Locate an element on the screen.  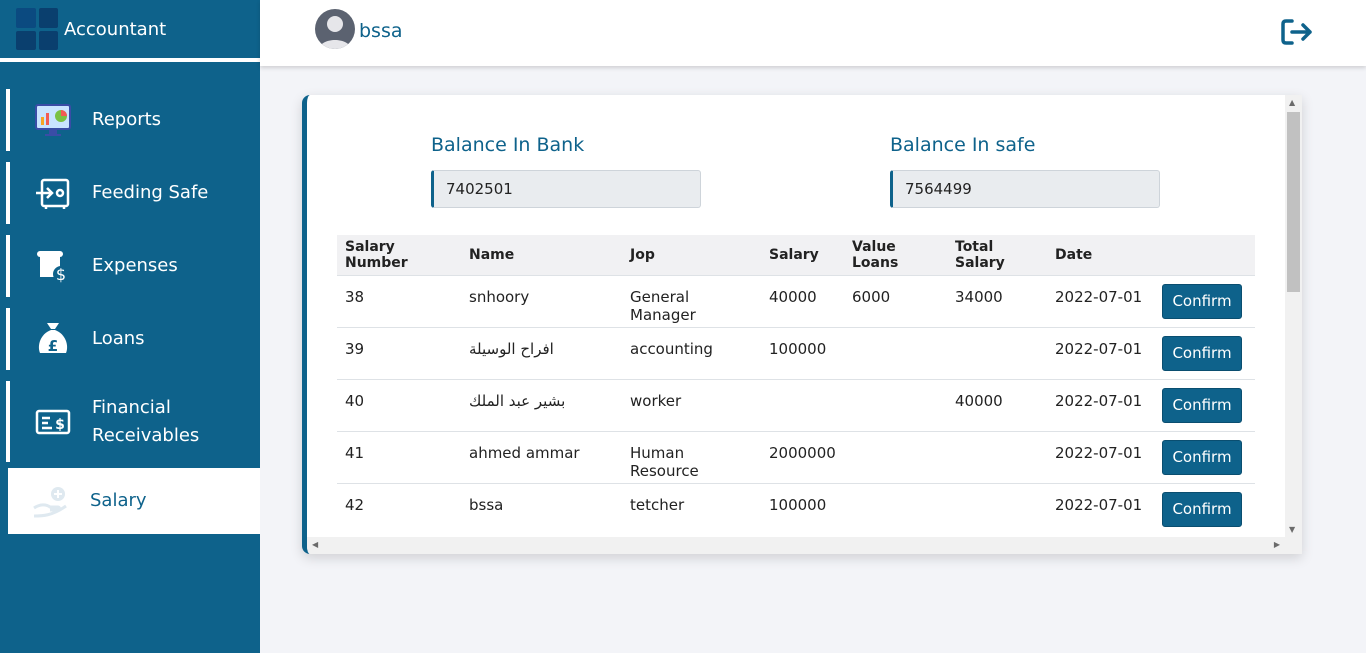
app-title: Accountant is located at coordinates (115, 29).